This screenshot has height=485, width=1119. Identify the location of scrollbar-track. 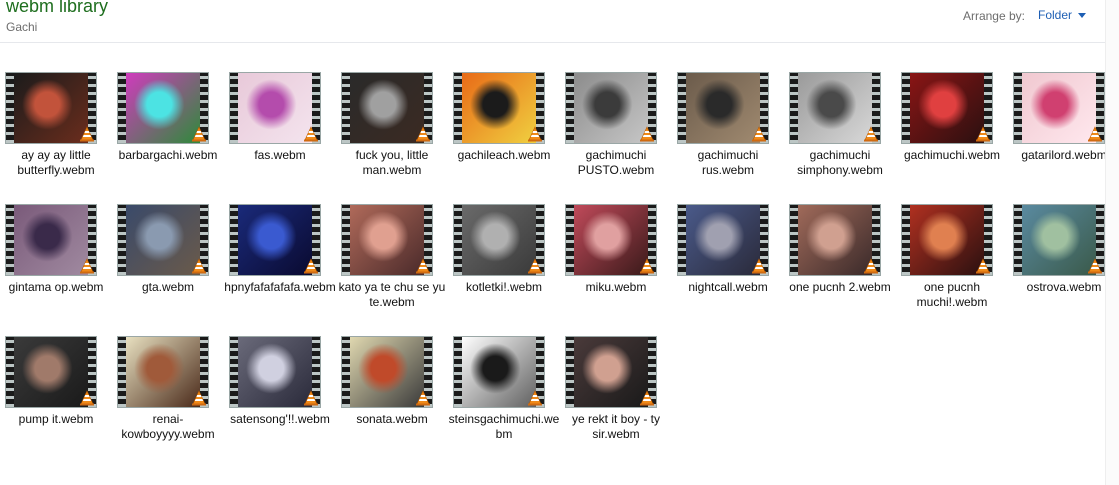
(1112, 242).